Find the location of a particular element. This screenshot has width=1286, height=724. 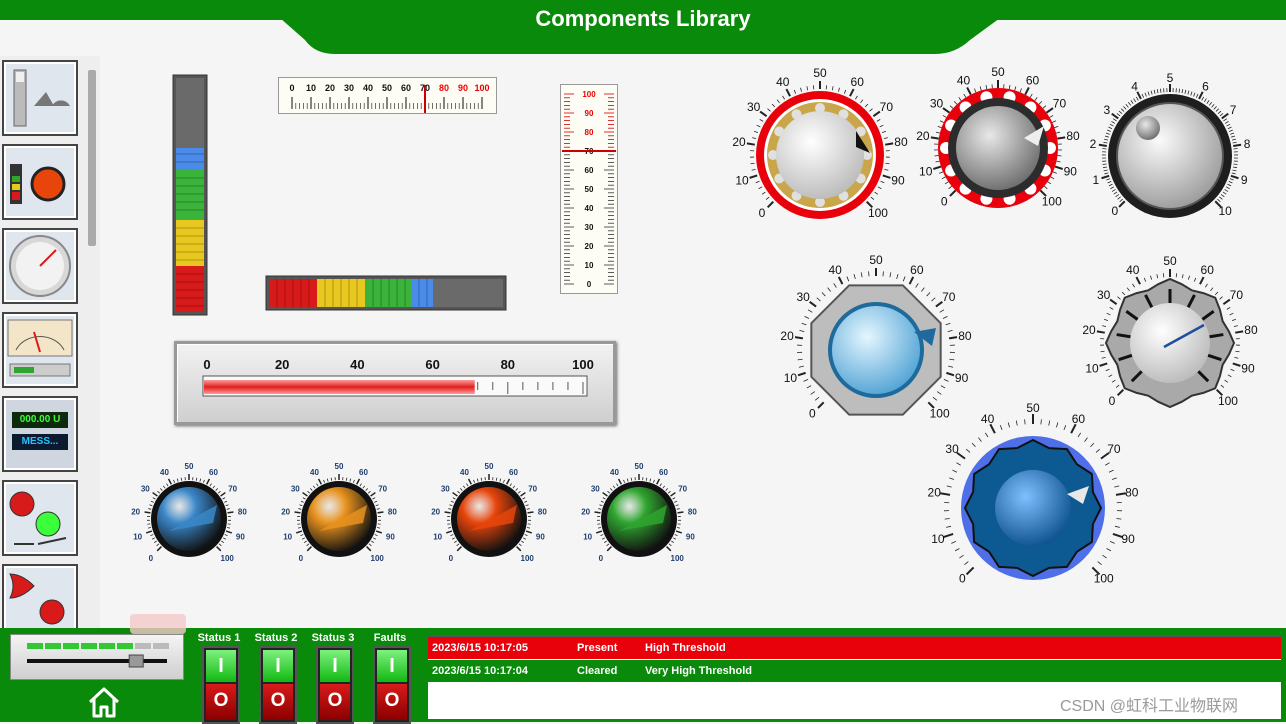

analog-meter-tile is located at coordinates (40, 350).